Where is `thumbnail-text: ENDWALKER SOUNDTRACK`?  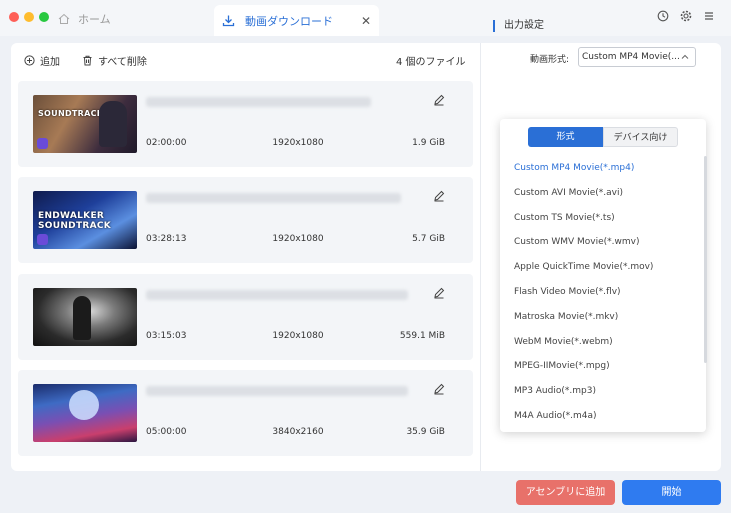 thumbnail-text: ENDWALKER SOUNDTRACK is located at coordinates (75, 221).